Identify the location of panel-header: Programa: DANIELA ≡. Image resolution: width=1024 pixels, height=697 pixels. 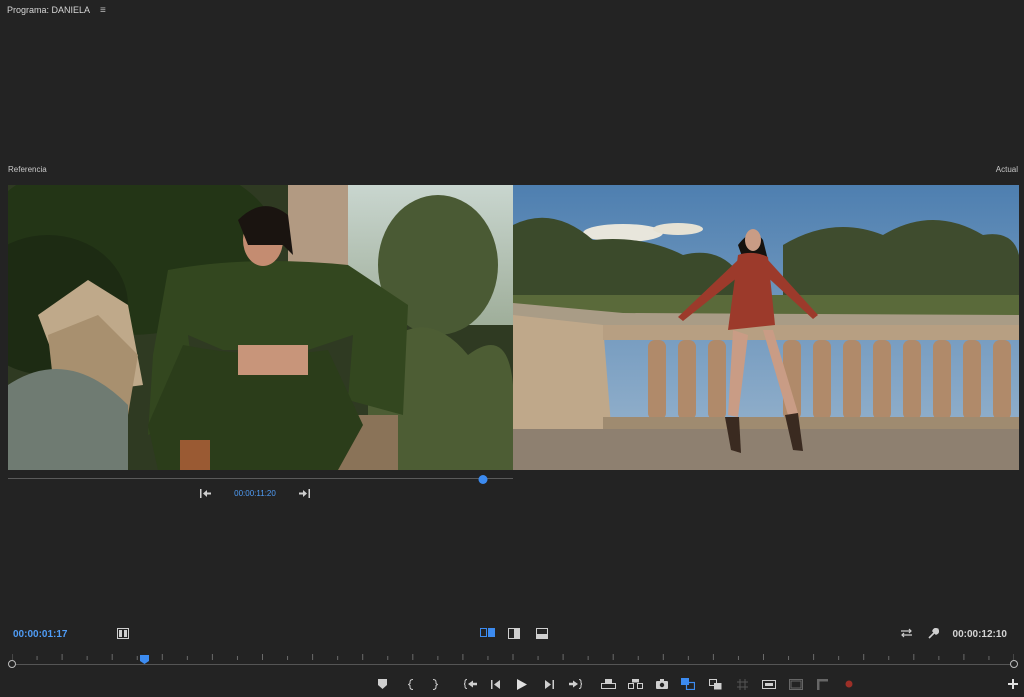
(512, 10).